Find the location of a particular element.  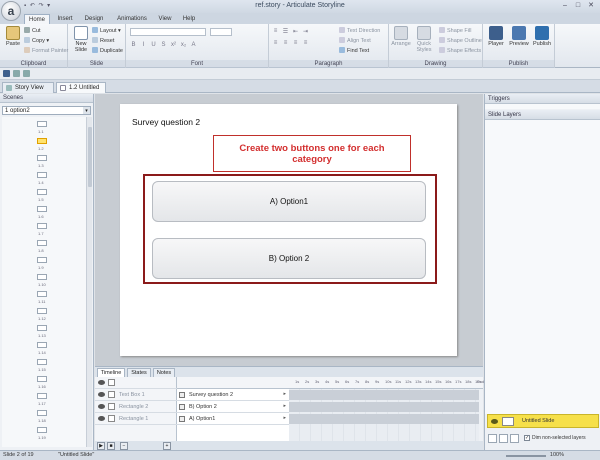

timeline-end-marker: End is located at coordinates (480, 381).